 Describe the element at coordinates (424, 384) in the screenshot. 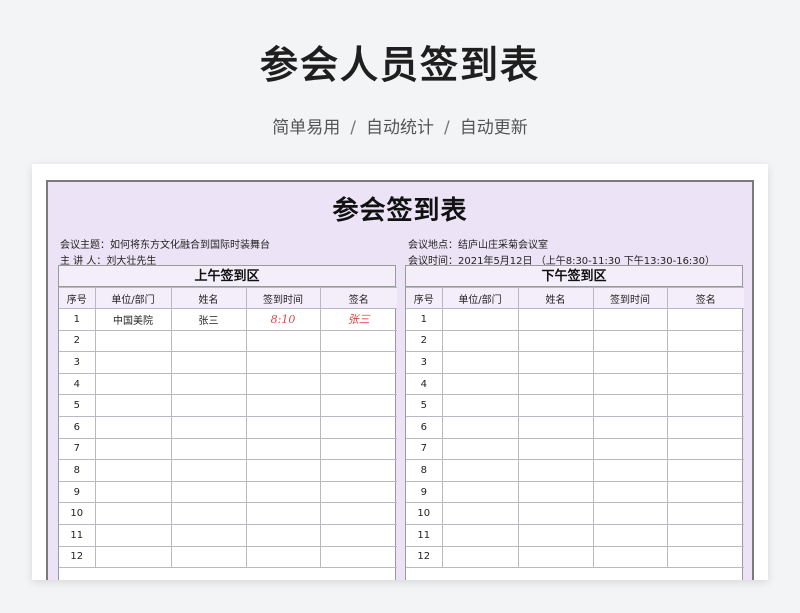

I see `cell-no: 4` at that location.